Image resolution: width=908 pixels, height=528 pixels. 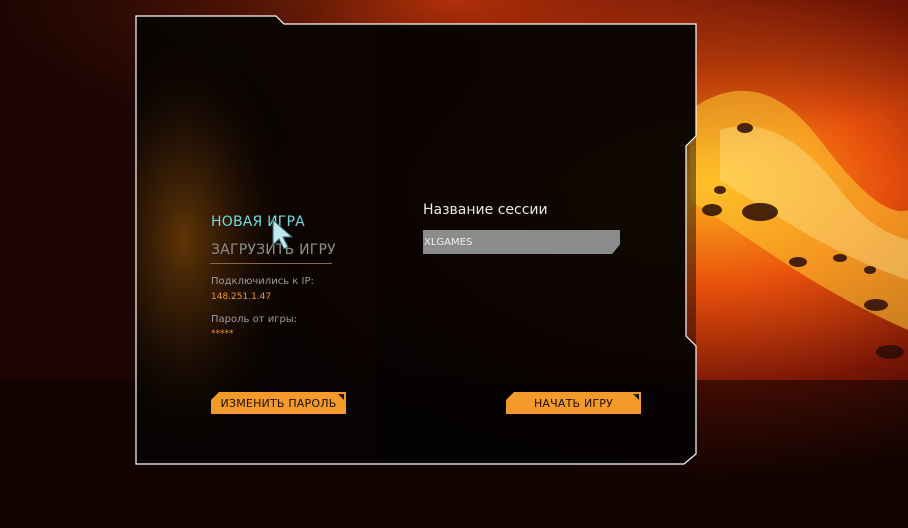 What do you see at coordinates (283, 234) in the screenshot?
I see `mouse-cursor-icon` at bounding box center [283, 234].